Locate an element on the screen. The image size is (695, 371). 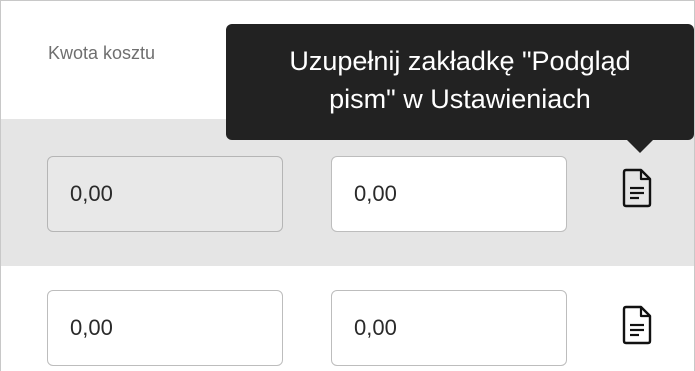
cost-amount-field: 0,00 is located at coordinates (165, 194).